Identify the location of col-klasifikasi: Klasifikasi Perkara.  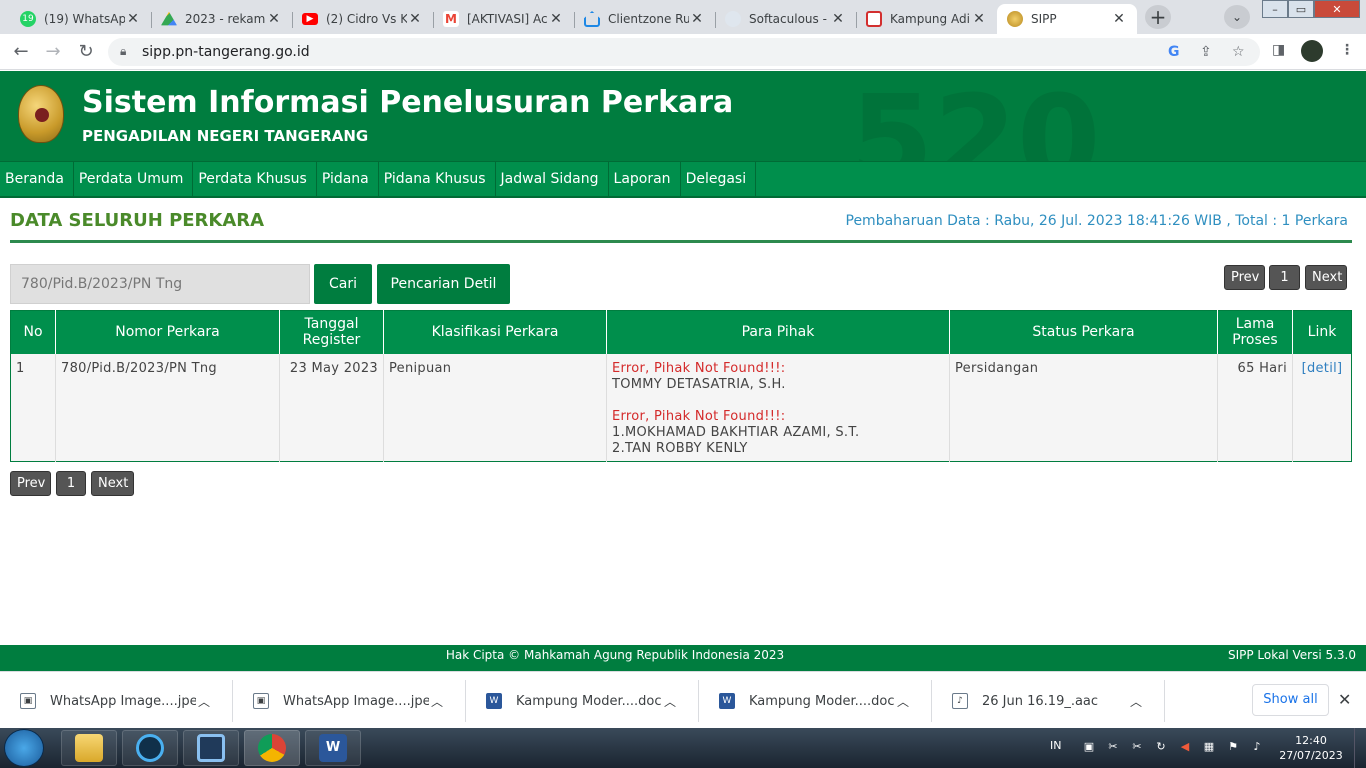
(495, 332).